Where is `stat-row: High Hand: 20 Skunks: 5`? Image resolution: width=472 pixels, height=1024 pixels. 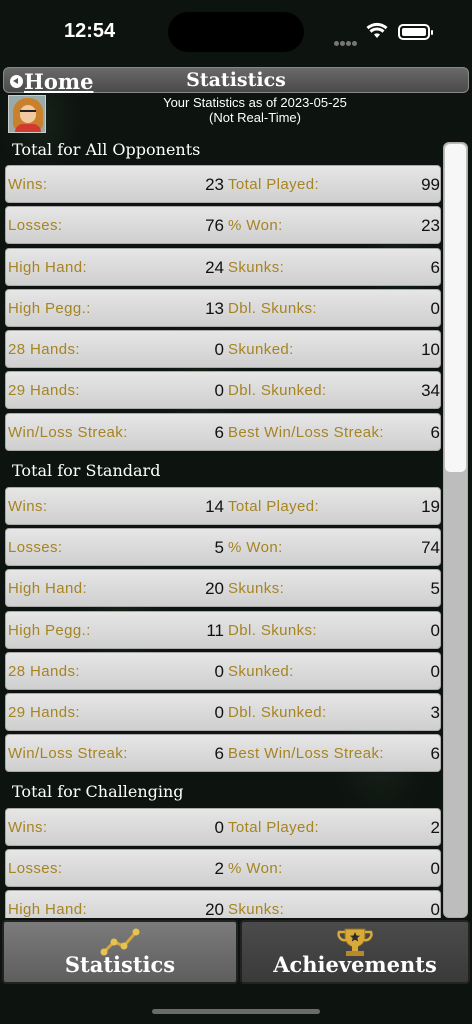 stat-row: High Hand: 20 Skunks: 5 is located at coordinates (223, 588).